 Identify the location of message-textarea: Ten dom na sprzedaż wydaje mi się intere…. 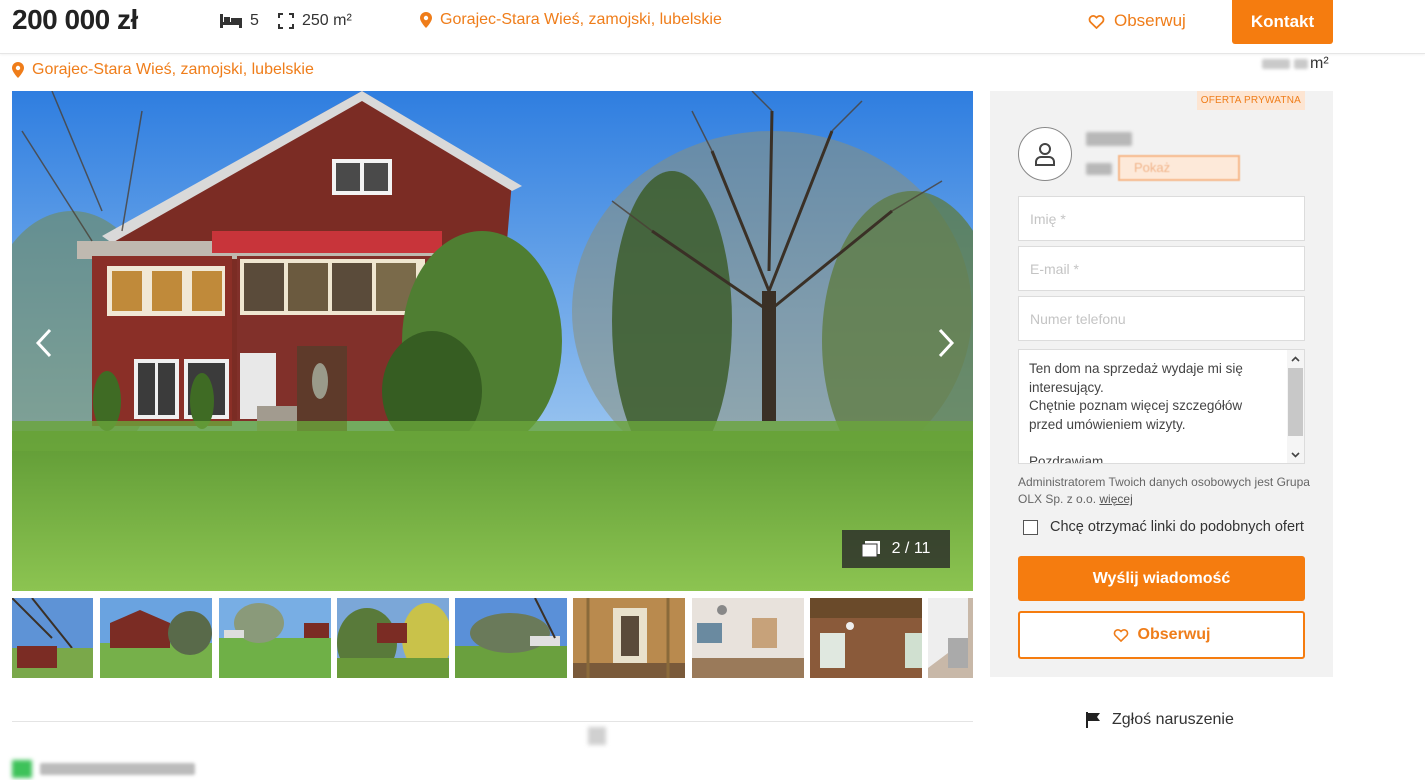
(1161, 406).